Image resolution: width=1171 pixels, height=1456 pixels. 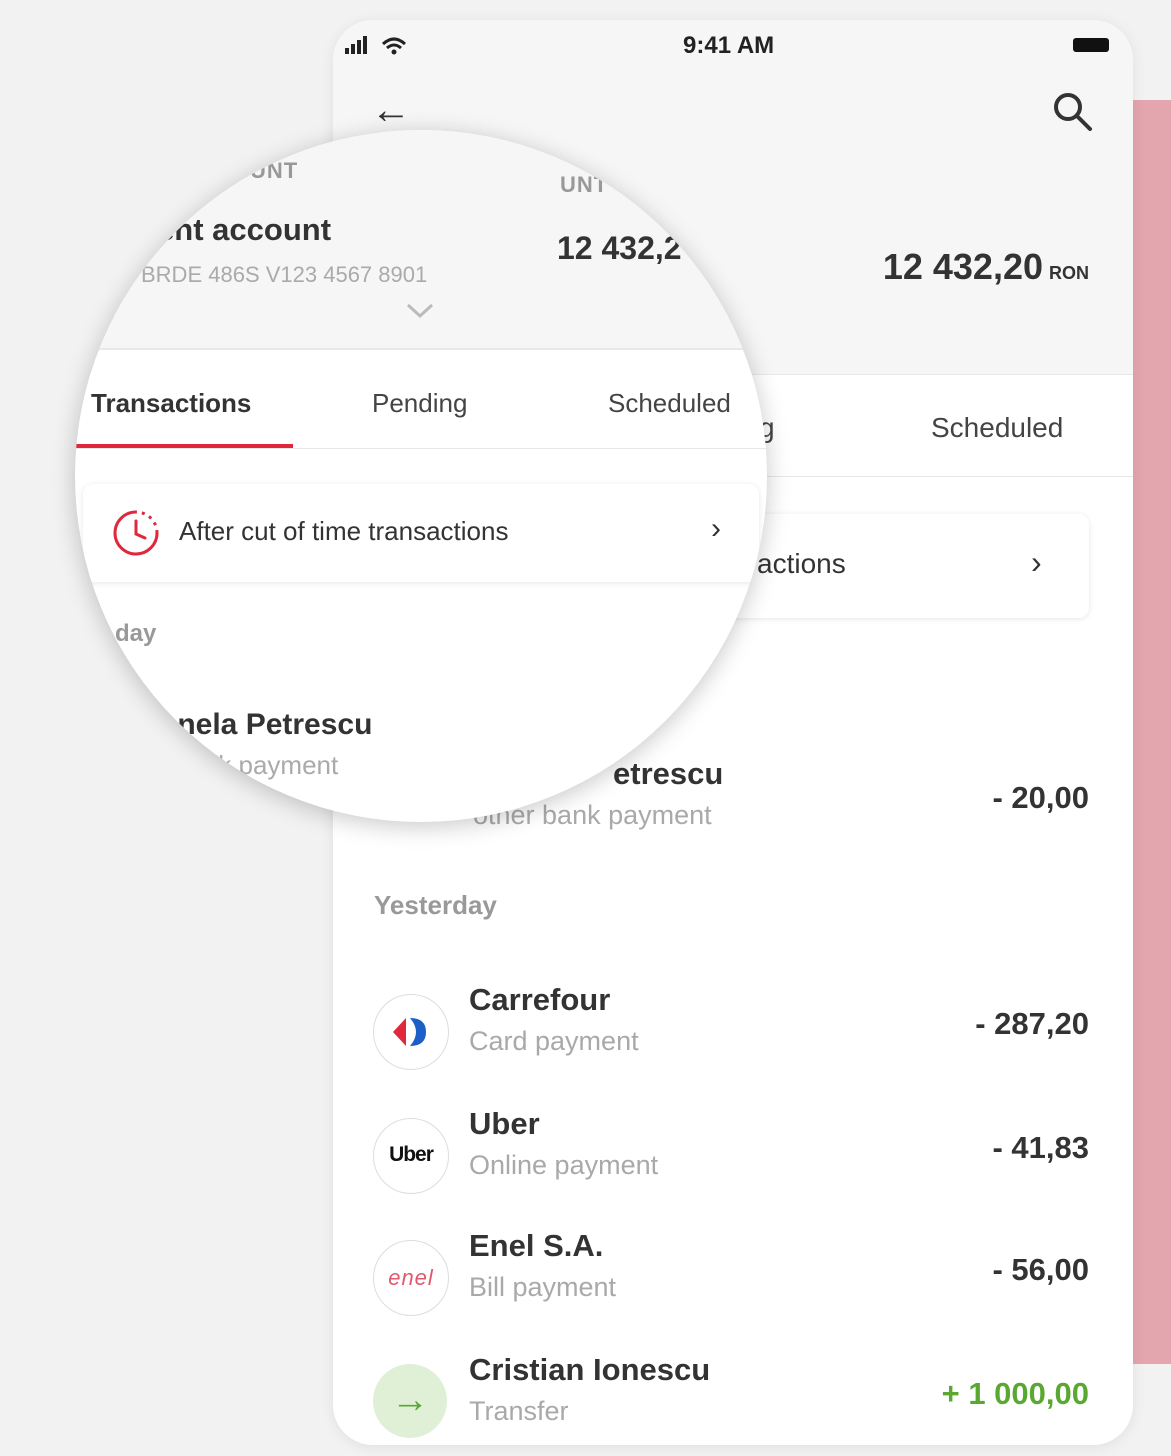 I want to click on transaction-type: Transfer, so click(x=519, y=1411).